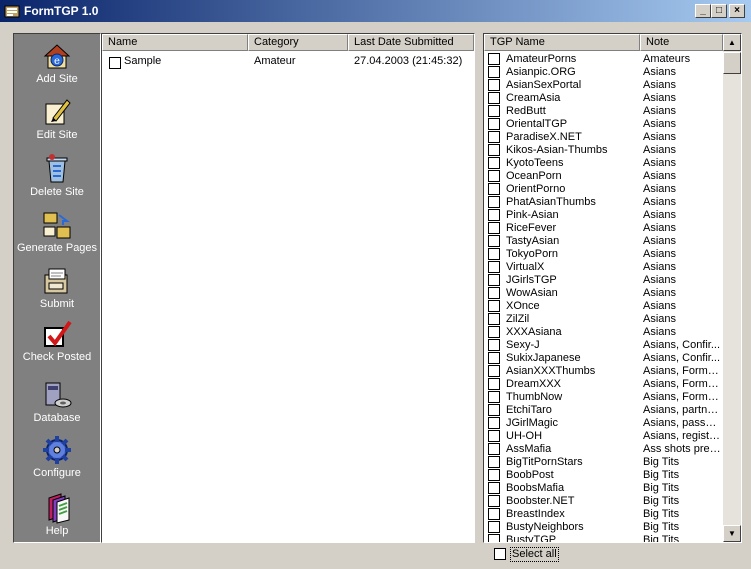  I want to click on list-item: ZilZil Asians, so click(603, 319).